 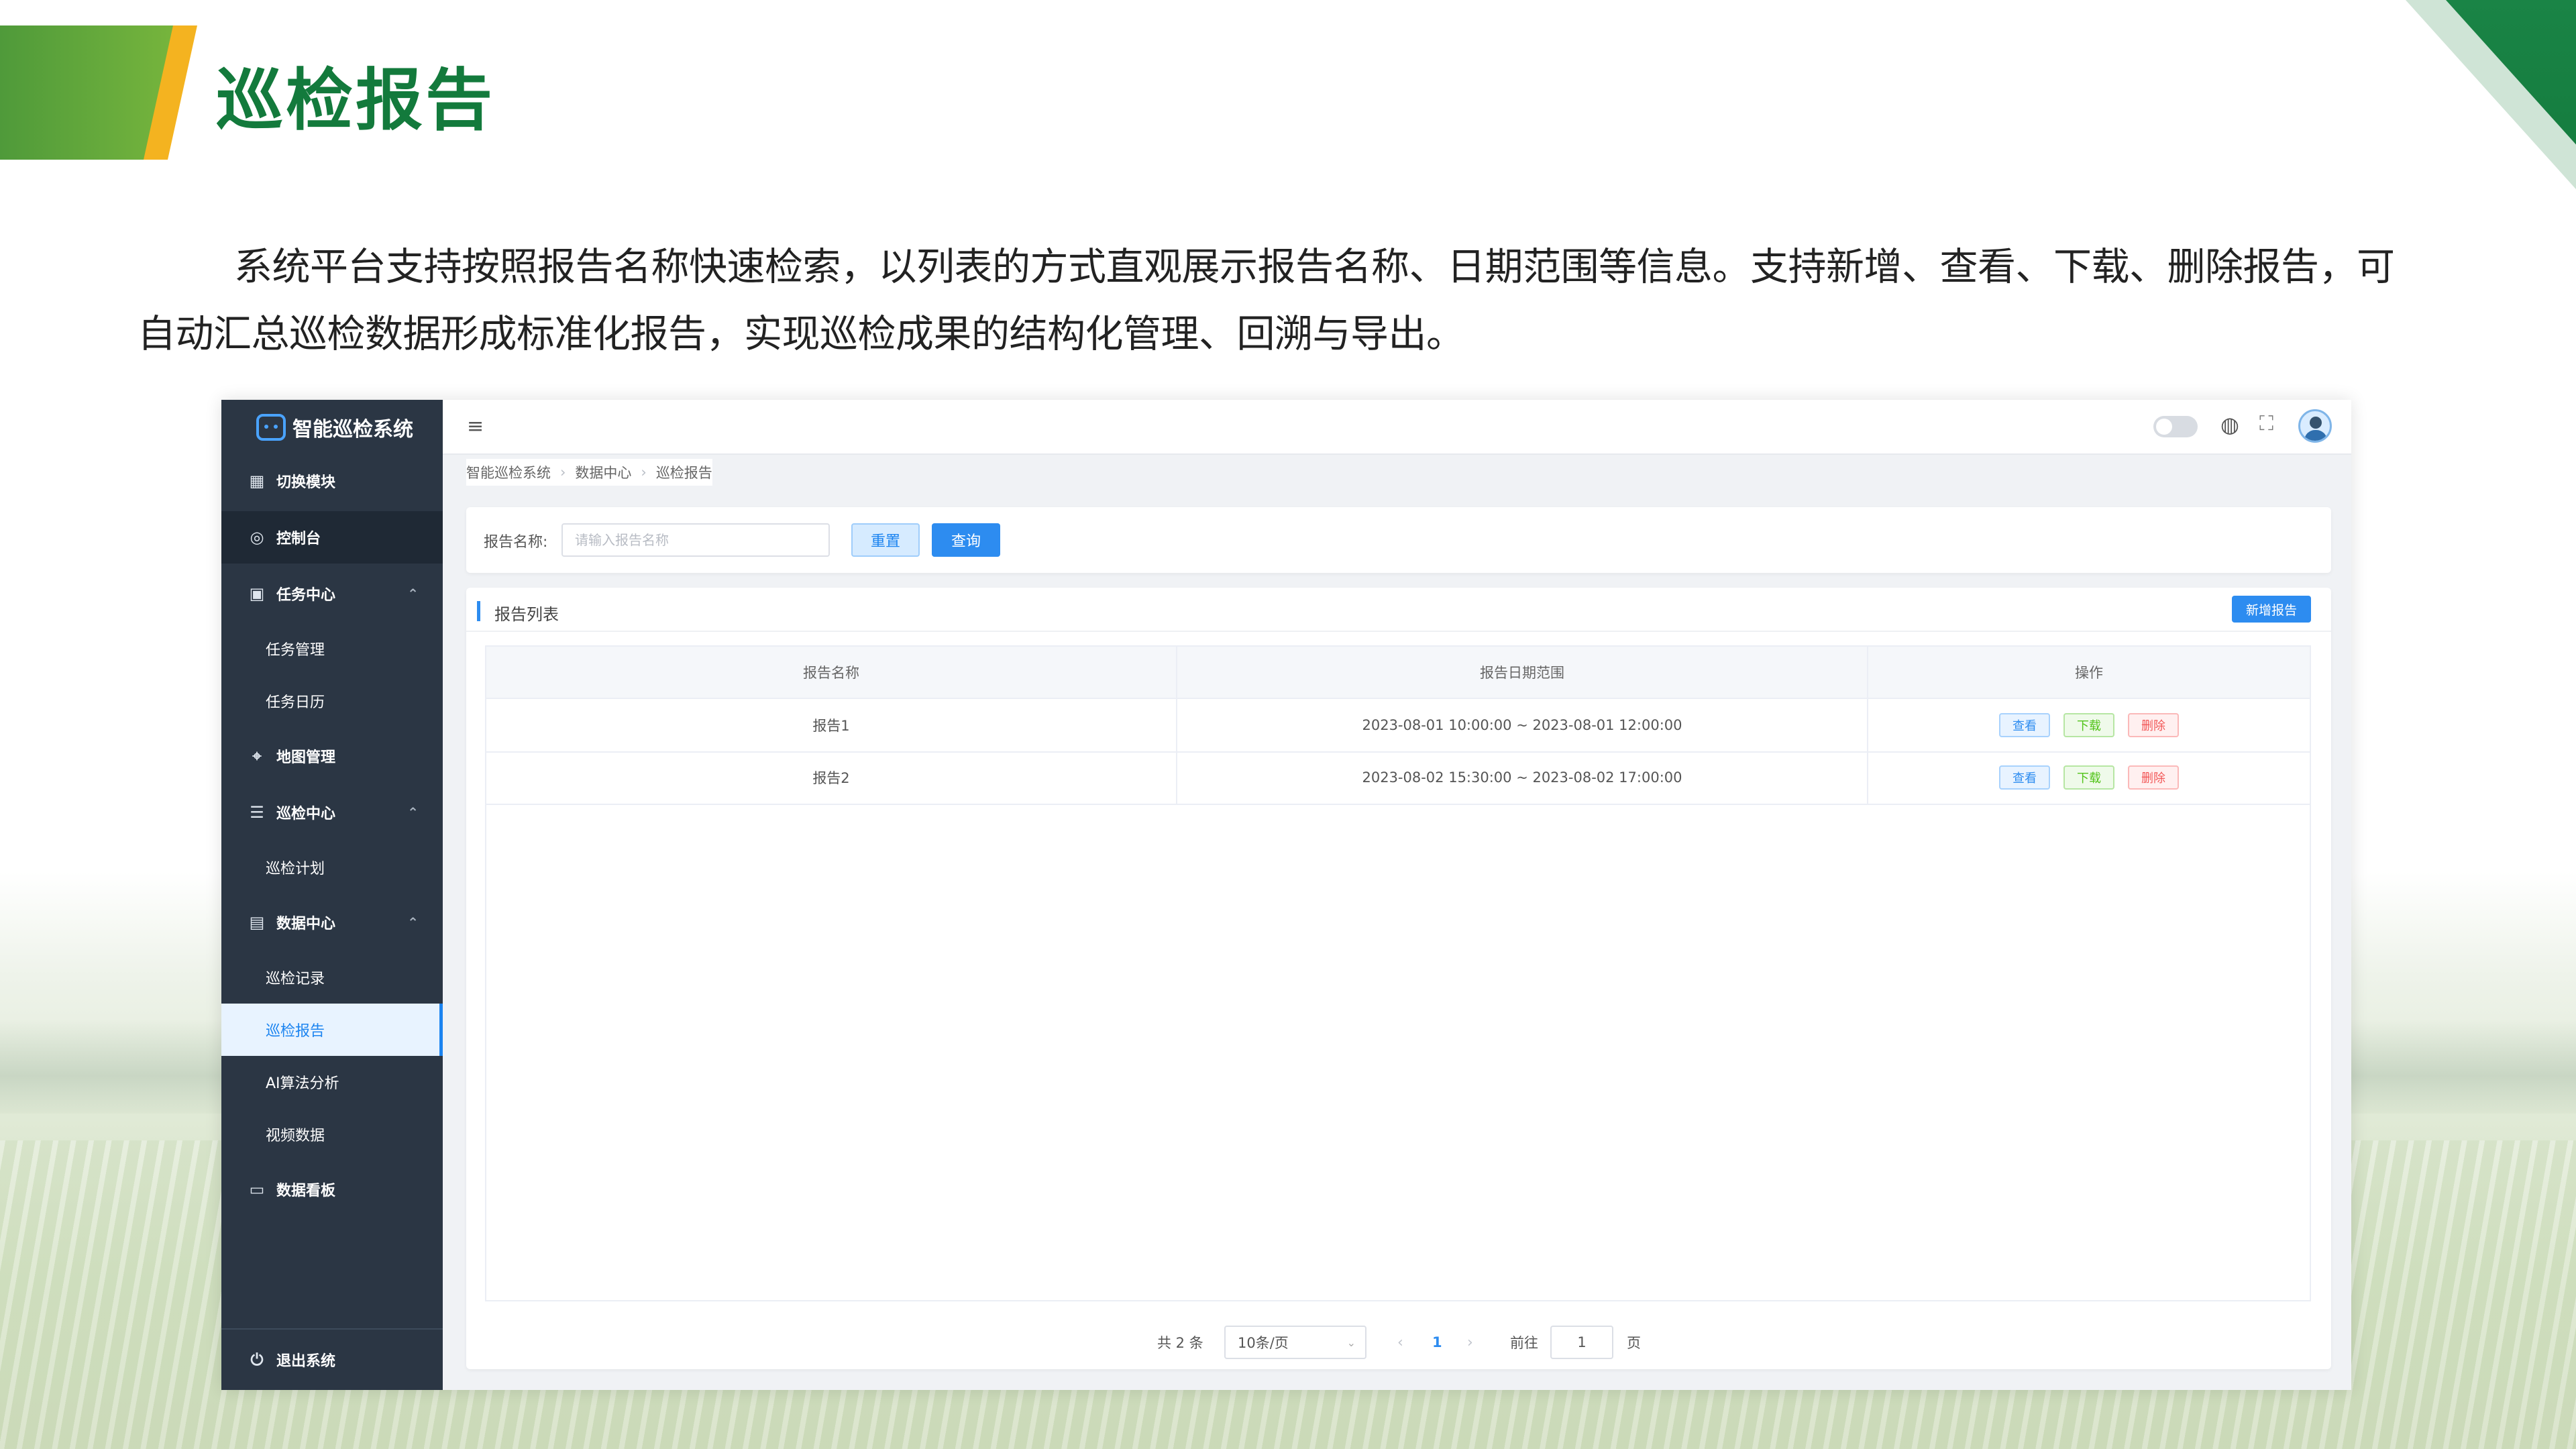 What do you see at coordinates (257, 922) in the screenshot?
I see `chart-icon: ▤` at bounding box center [257, 922].